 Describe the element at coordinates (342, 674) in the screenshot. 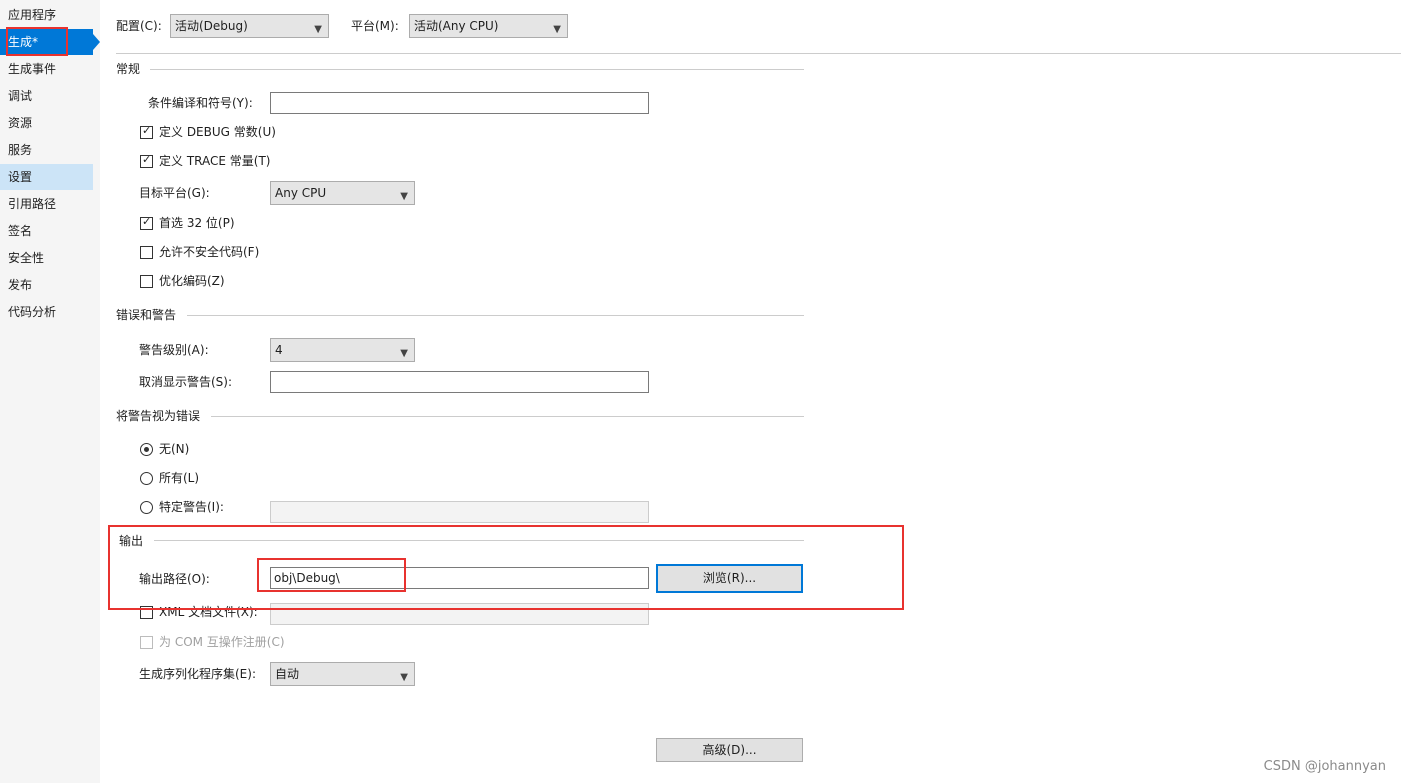

I see `serialization-dropdown: 自动 ▼` at that location.